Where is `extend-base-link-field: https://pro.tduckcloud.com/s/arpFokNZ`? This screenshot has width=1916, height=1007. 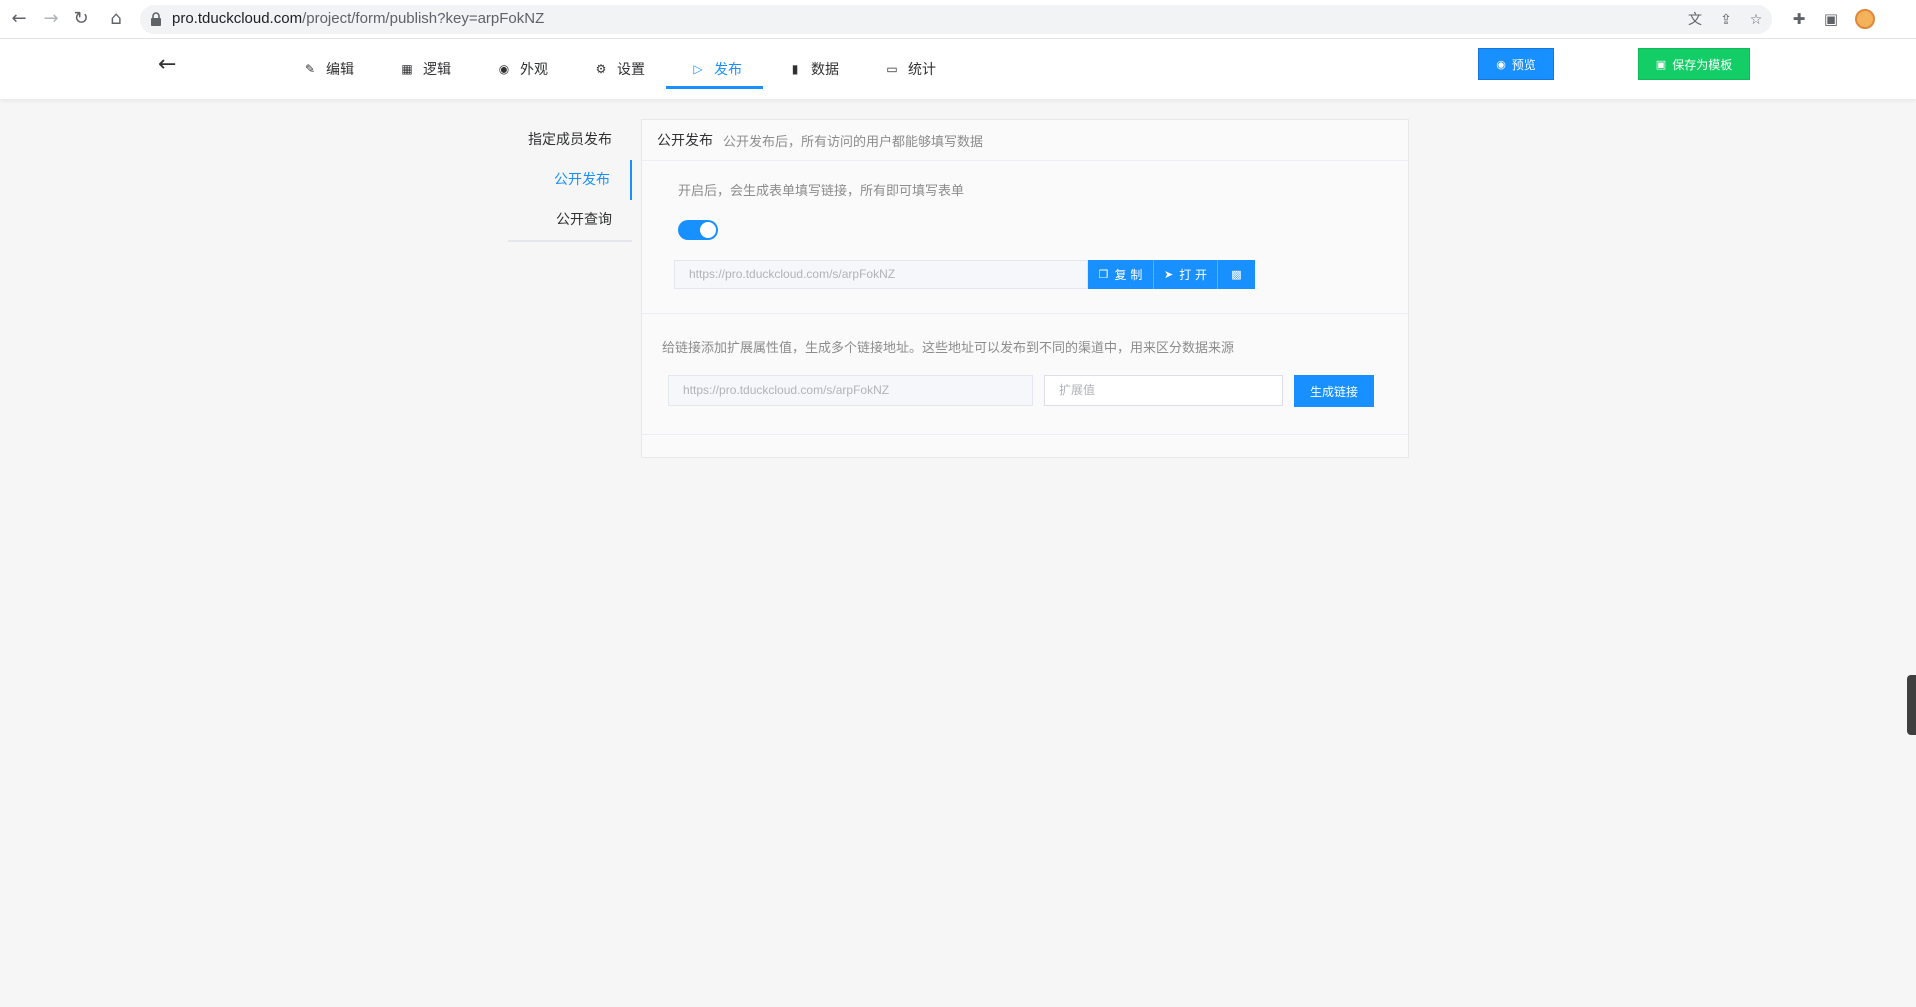
extend-base-link-field: https://pro.tduckcloud.com/s/arpFokNZ is located at coordinates (850, 390).